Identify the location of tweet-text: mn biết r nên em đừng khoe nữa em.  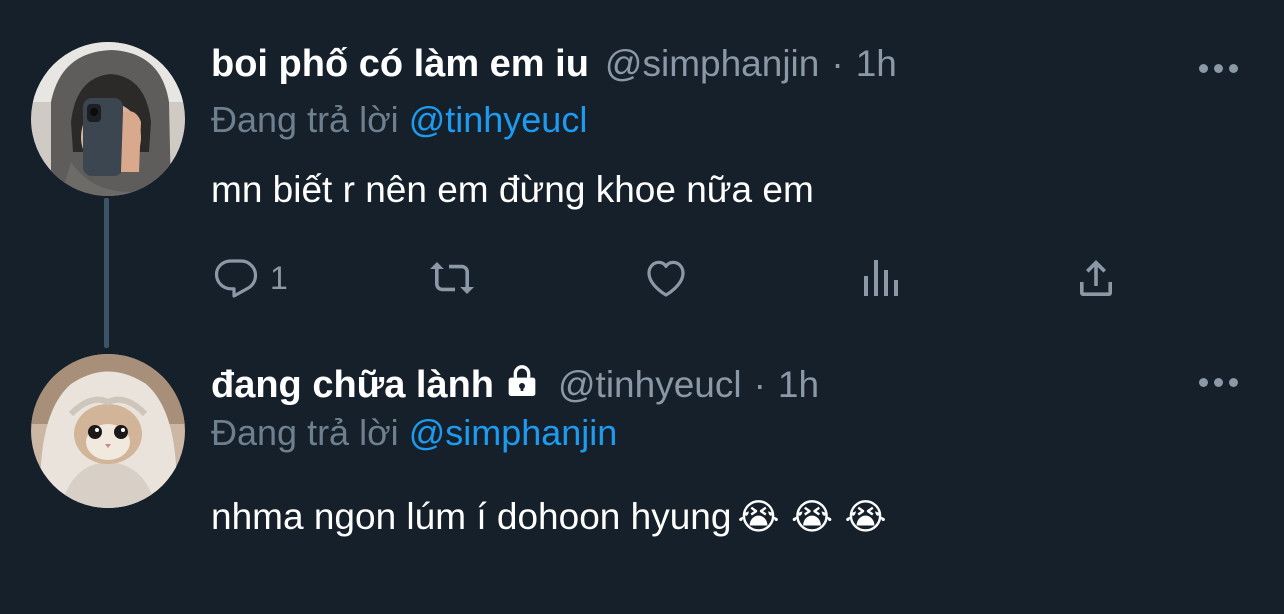
(512, 189).